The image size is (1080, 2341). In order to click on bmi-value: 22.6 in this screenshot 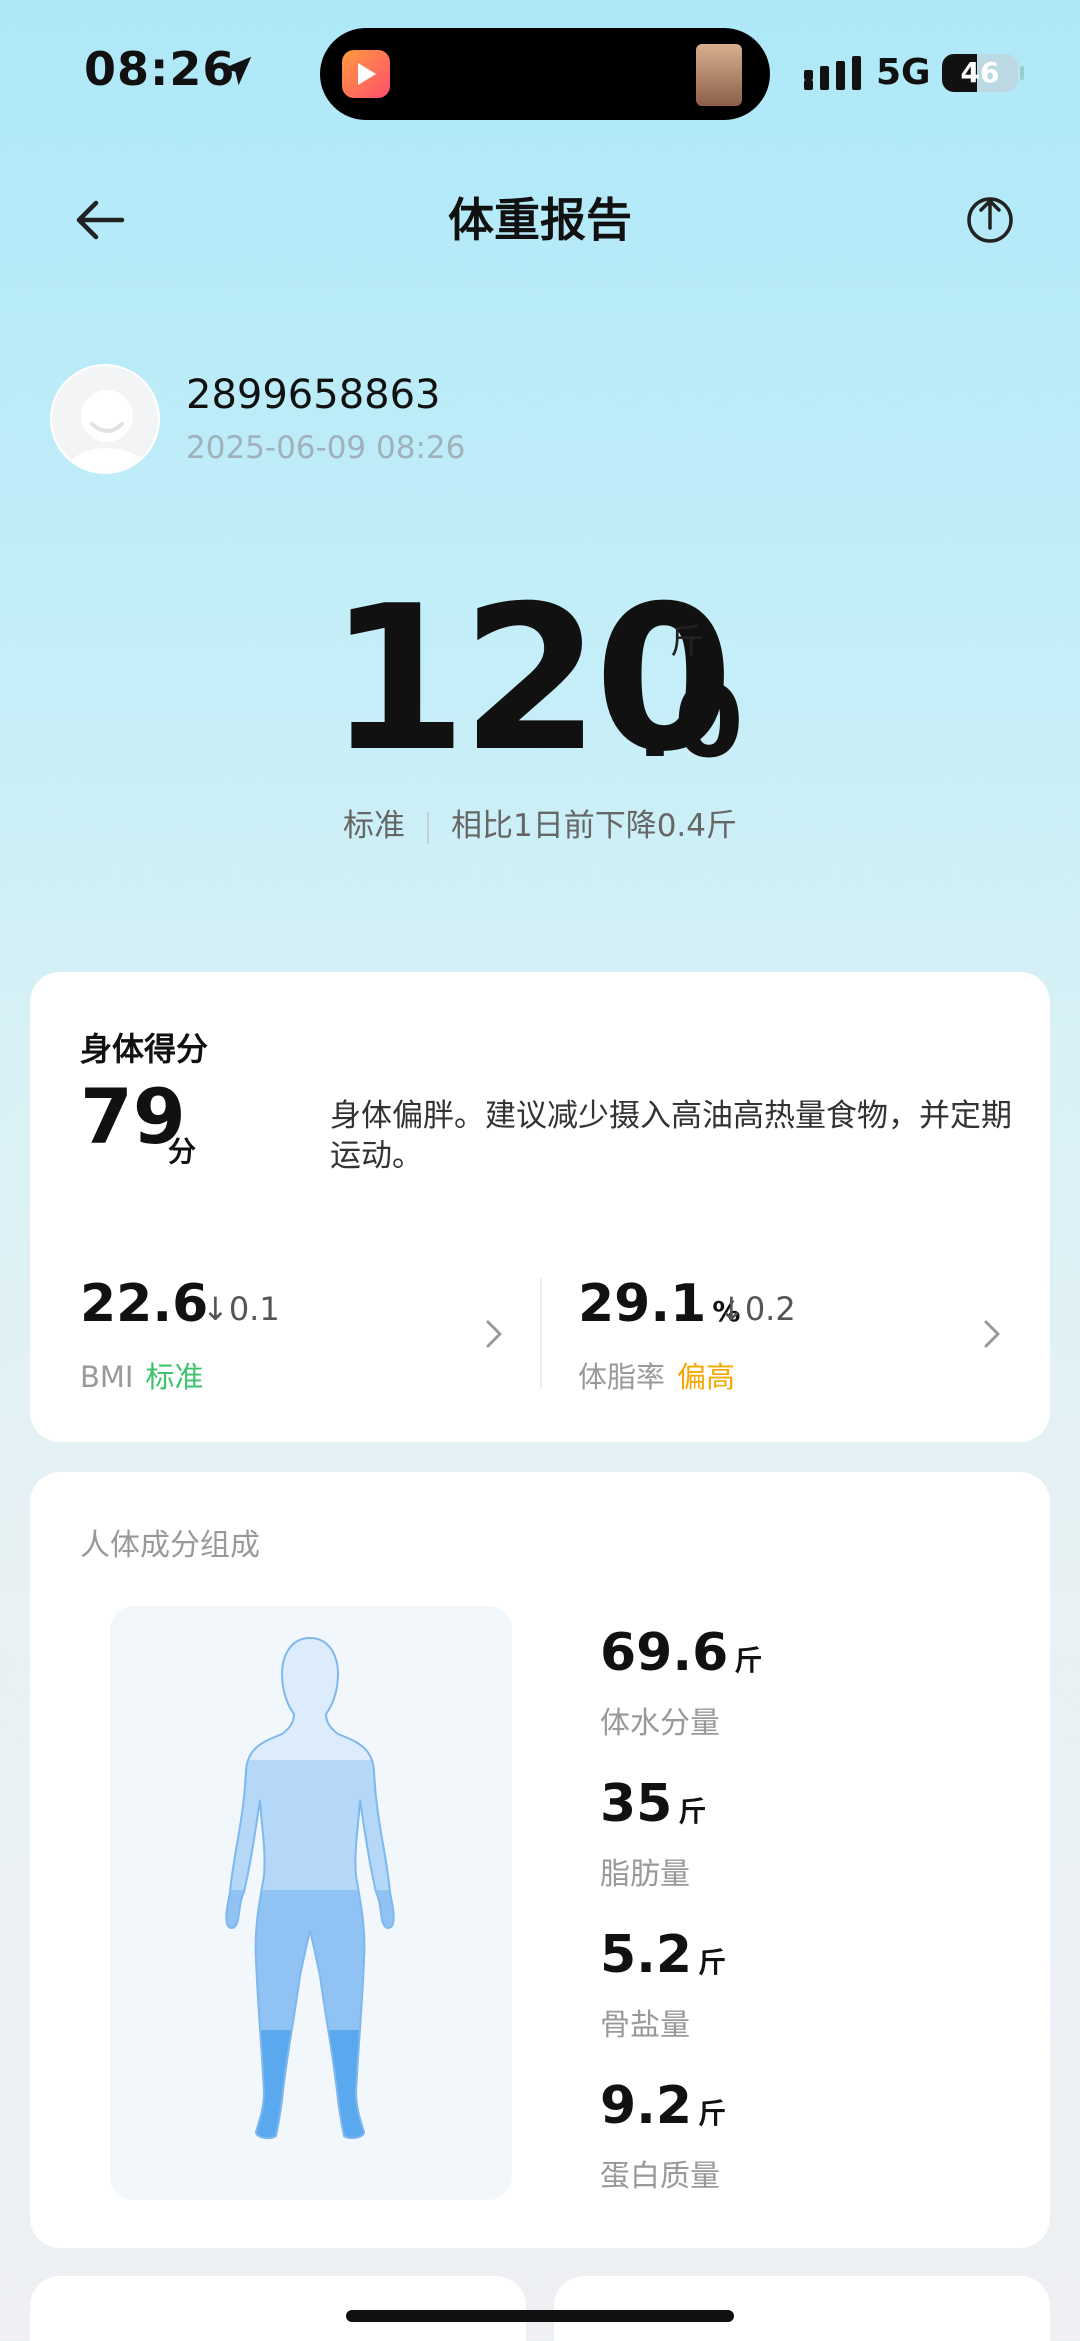, I will do `click(144, 1304)`.